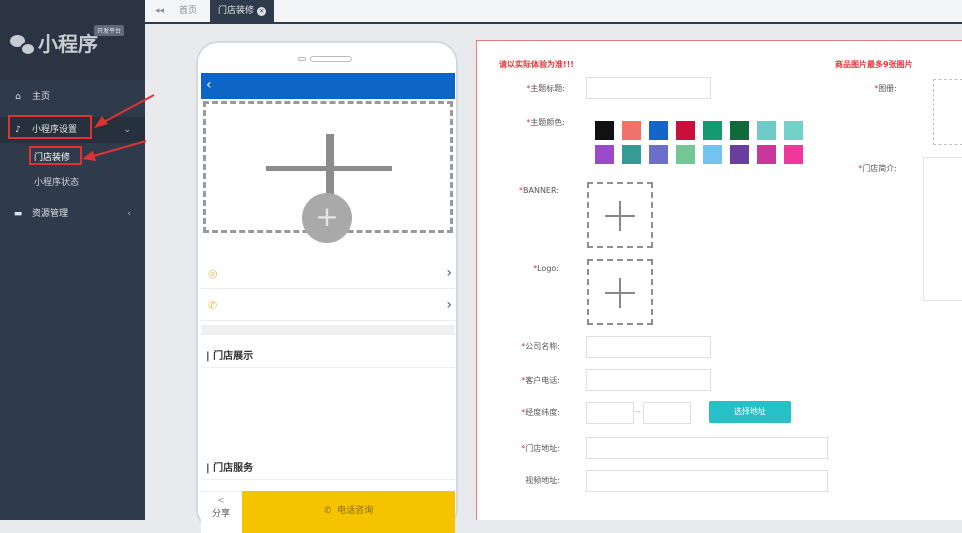 The image size is (962, 533). Describe the element at coordinates (328, 86) in the screenshot. I see `preview-header: ‹` at that location.